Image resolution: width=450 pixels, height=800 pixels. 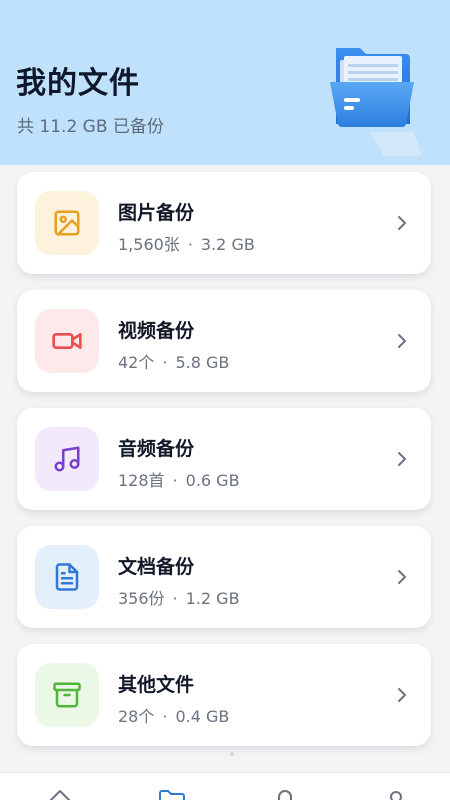 I want to click on category-count: 1,560张, so click(x=149, y=244).